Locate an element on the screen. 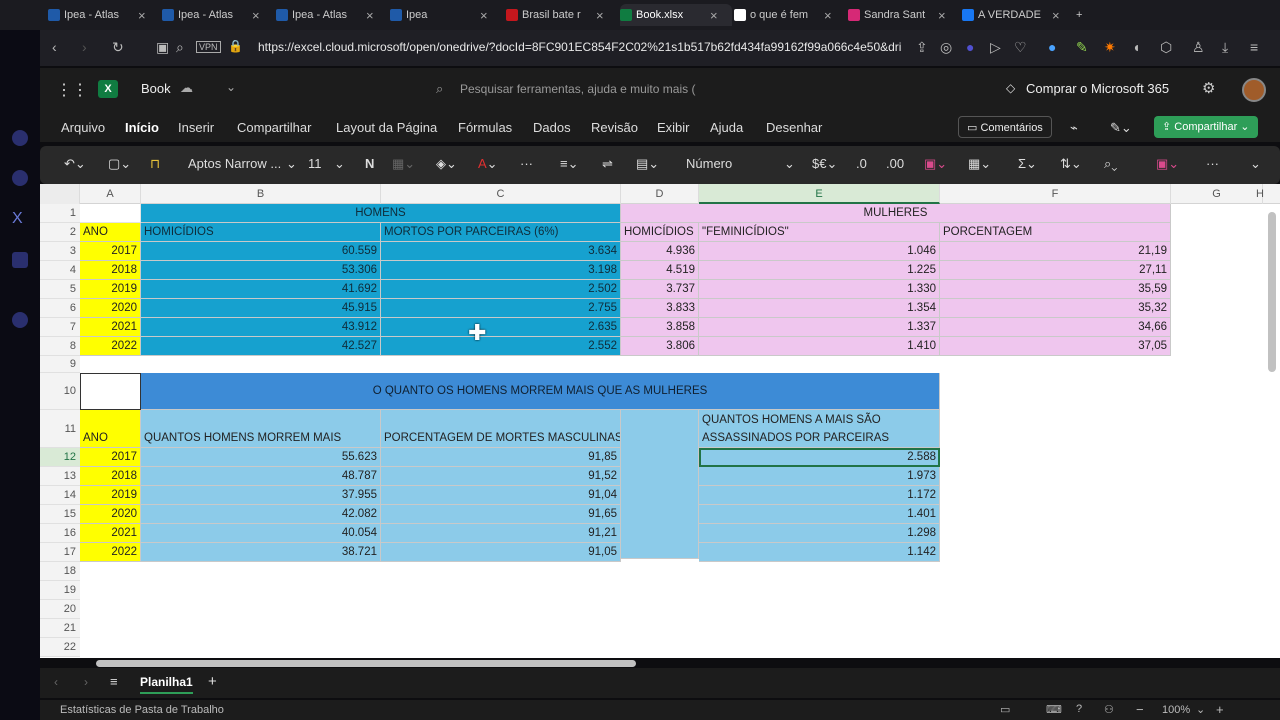 The height and width of the screenshot is (720, 1280). undo-icon: ↶⌄ is located at coordinates (75, 164).